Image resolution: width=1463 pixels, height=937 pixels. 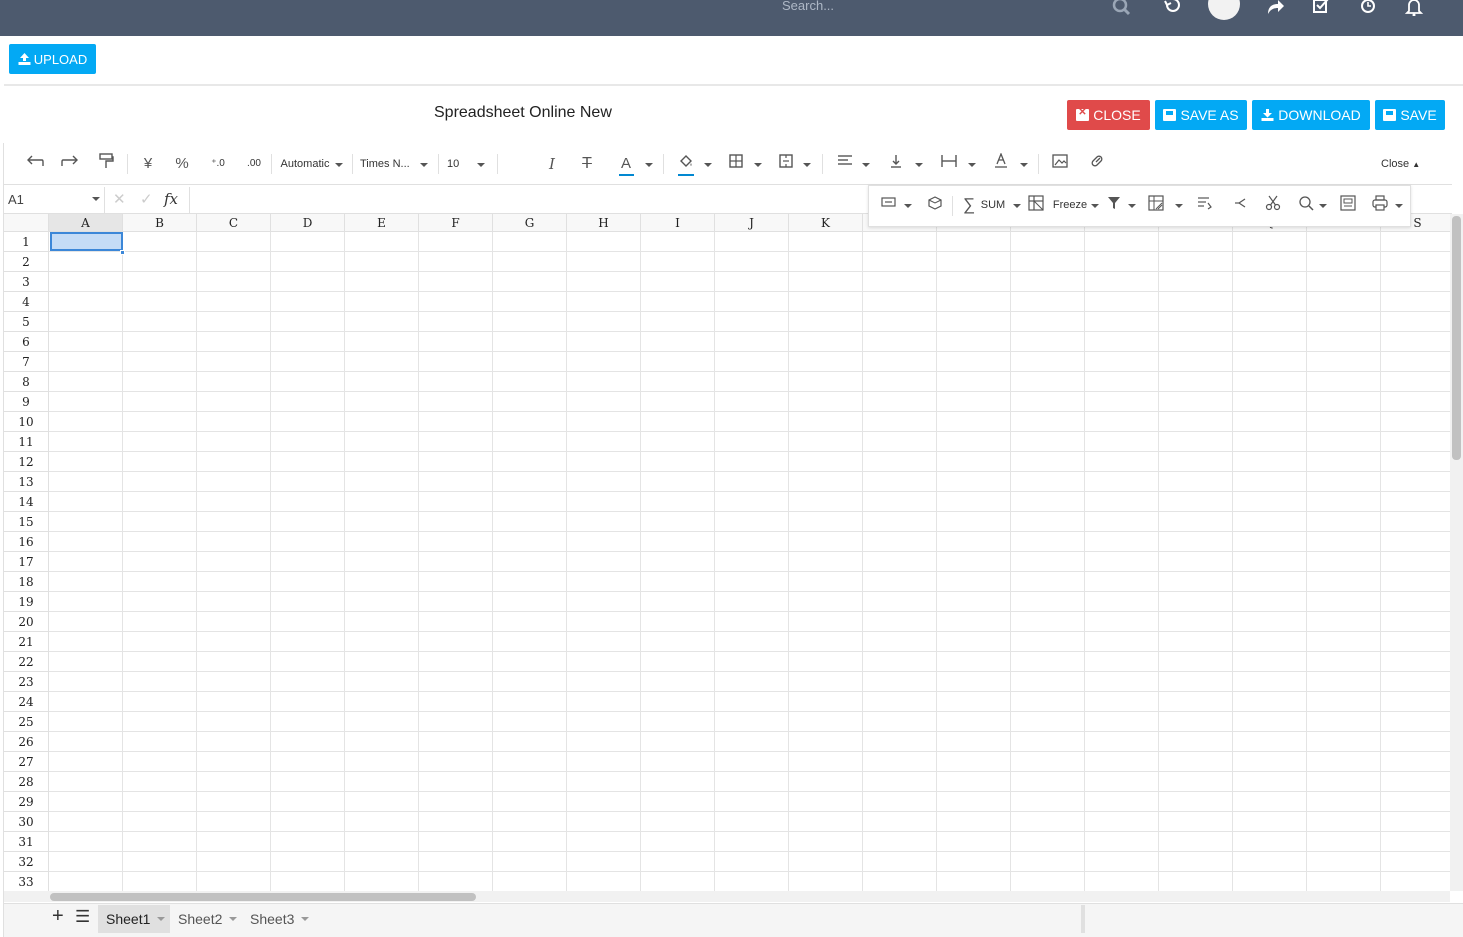 What do you see at coordinates (1456, 338) in the screenshot?
I see `vertical-scroll-thumb` at bounding box center [1456, 338].